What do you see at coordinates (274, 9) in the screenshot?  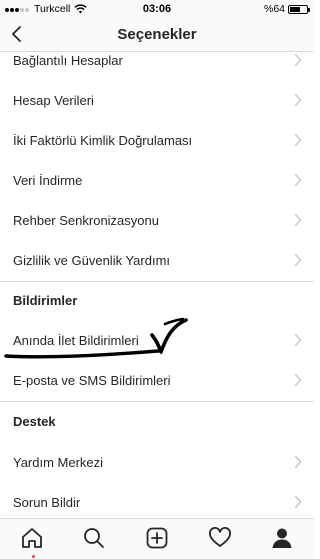 I see `battery-percent: %64` at bounding box center [274, 9].